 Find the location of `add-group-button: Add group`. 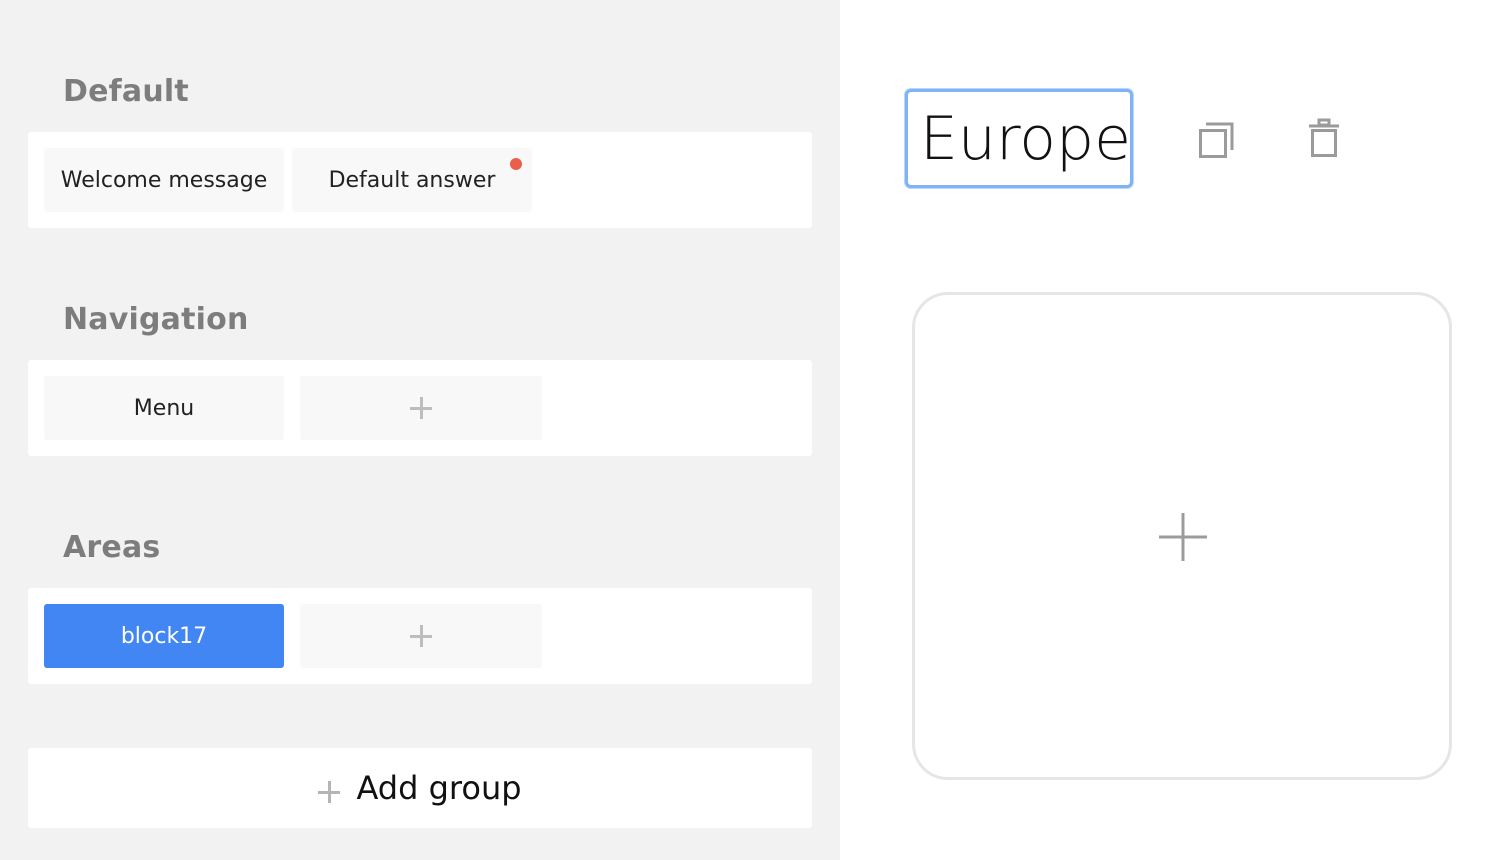

add-group-button: Add group is located at coordinates (420, 788).